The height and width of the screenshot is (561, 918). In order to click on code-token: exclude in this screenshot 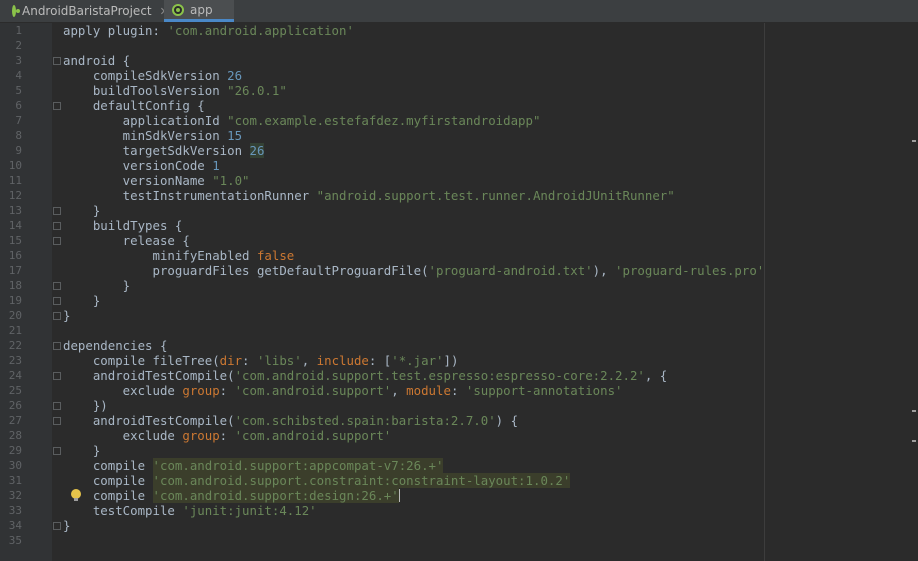, I will do `click(123, 435)`.